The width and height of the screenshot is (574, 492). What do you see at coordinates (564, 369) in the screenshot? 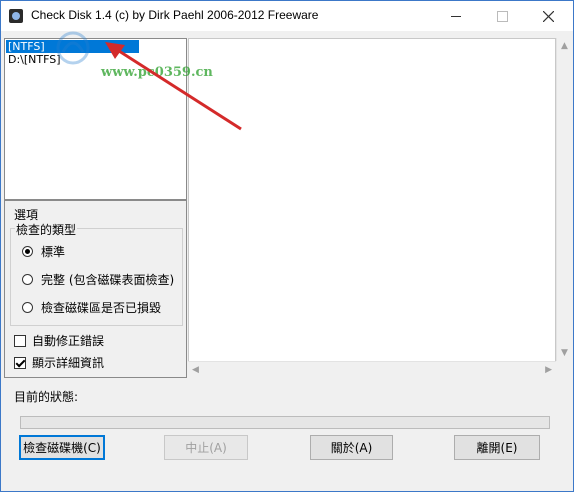
I see `scroll-corner` at bounding box center [564, 369].